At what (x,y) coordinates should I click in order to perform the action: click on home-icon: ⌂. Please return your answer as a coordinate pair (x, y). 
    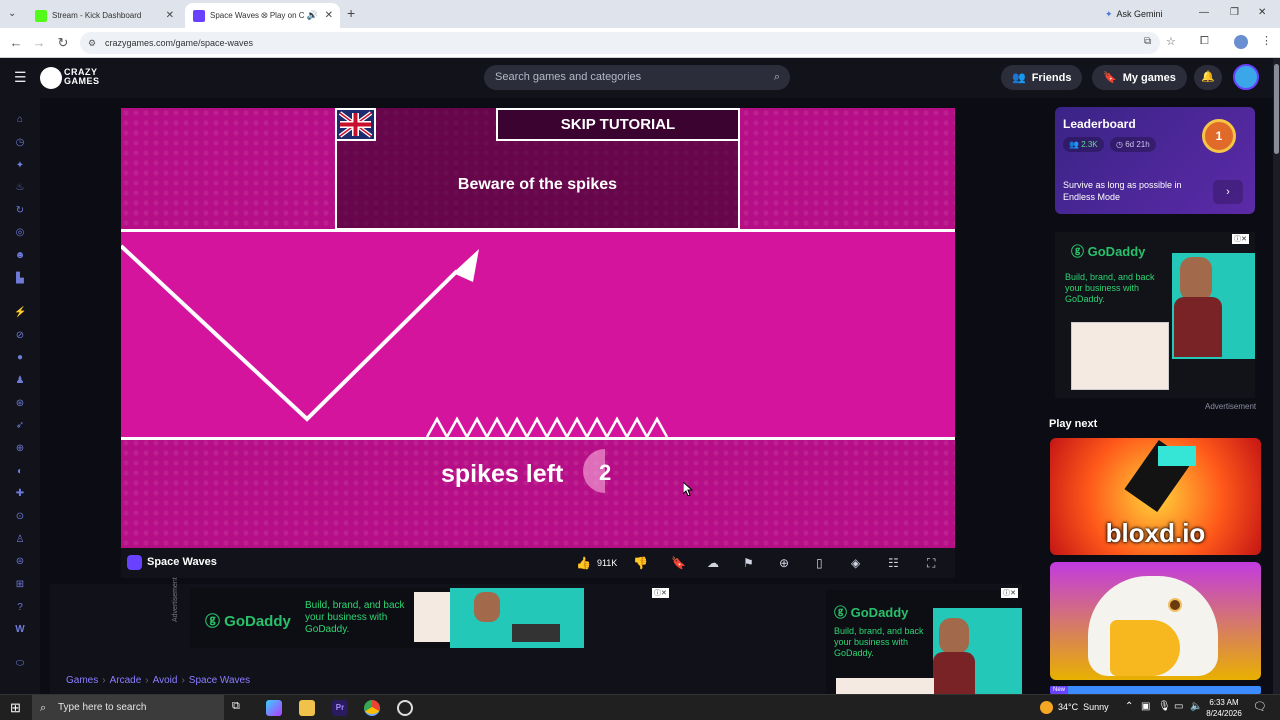
    Looking at the image, I should click on (20, 120).